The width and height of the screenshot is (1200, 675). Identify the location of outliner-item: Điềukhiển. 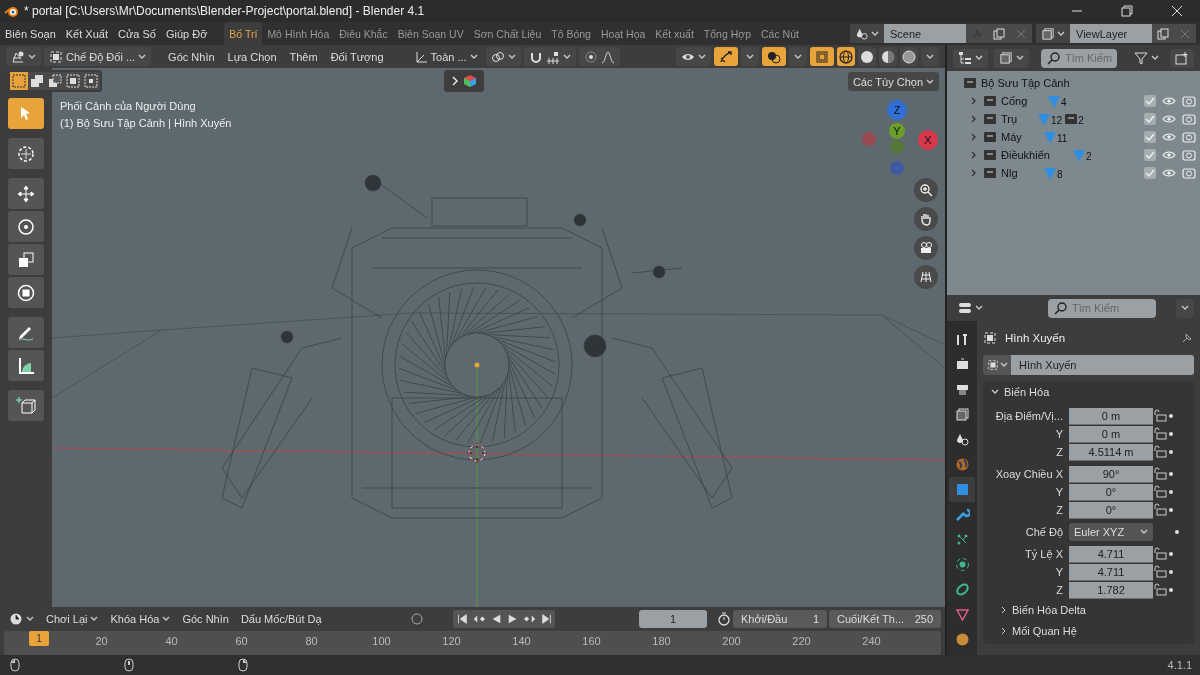
(1025, 155).